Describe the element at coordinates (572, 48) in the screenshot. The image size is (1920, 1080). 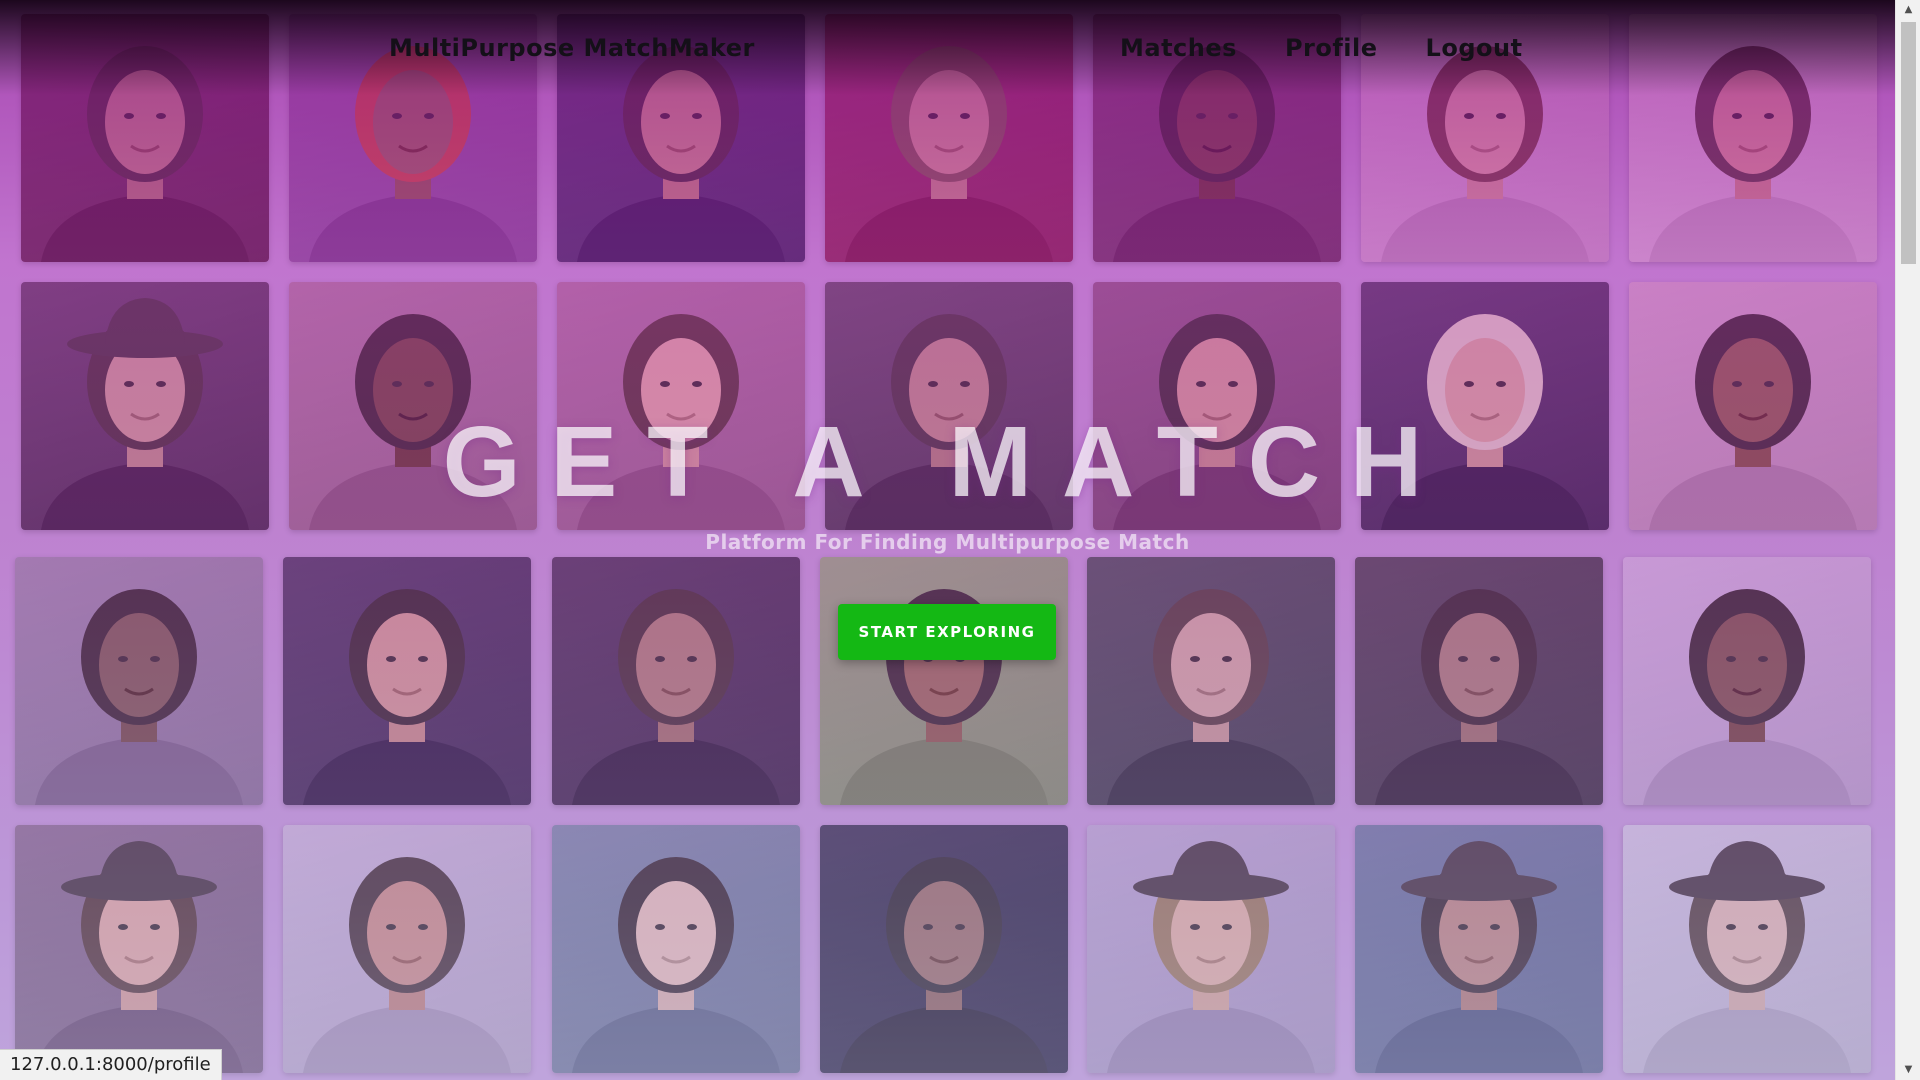
I see `brand-logo: MultiPurpose MatchMaker` at that location.